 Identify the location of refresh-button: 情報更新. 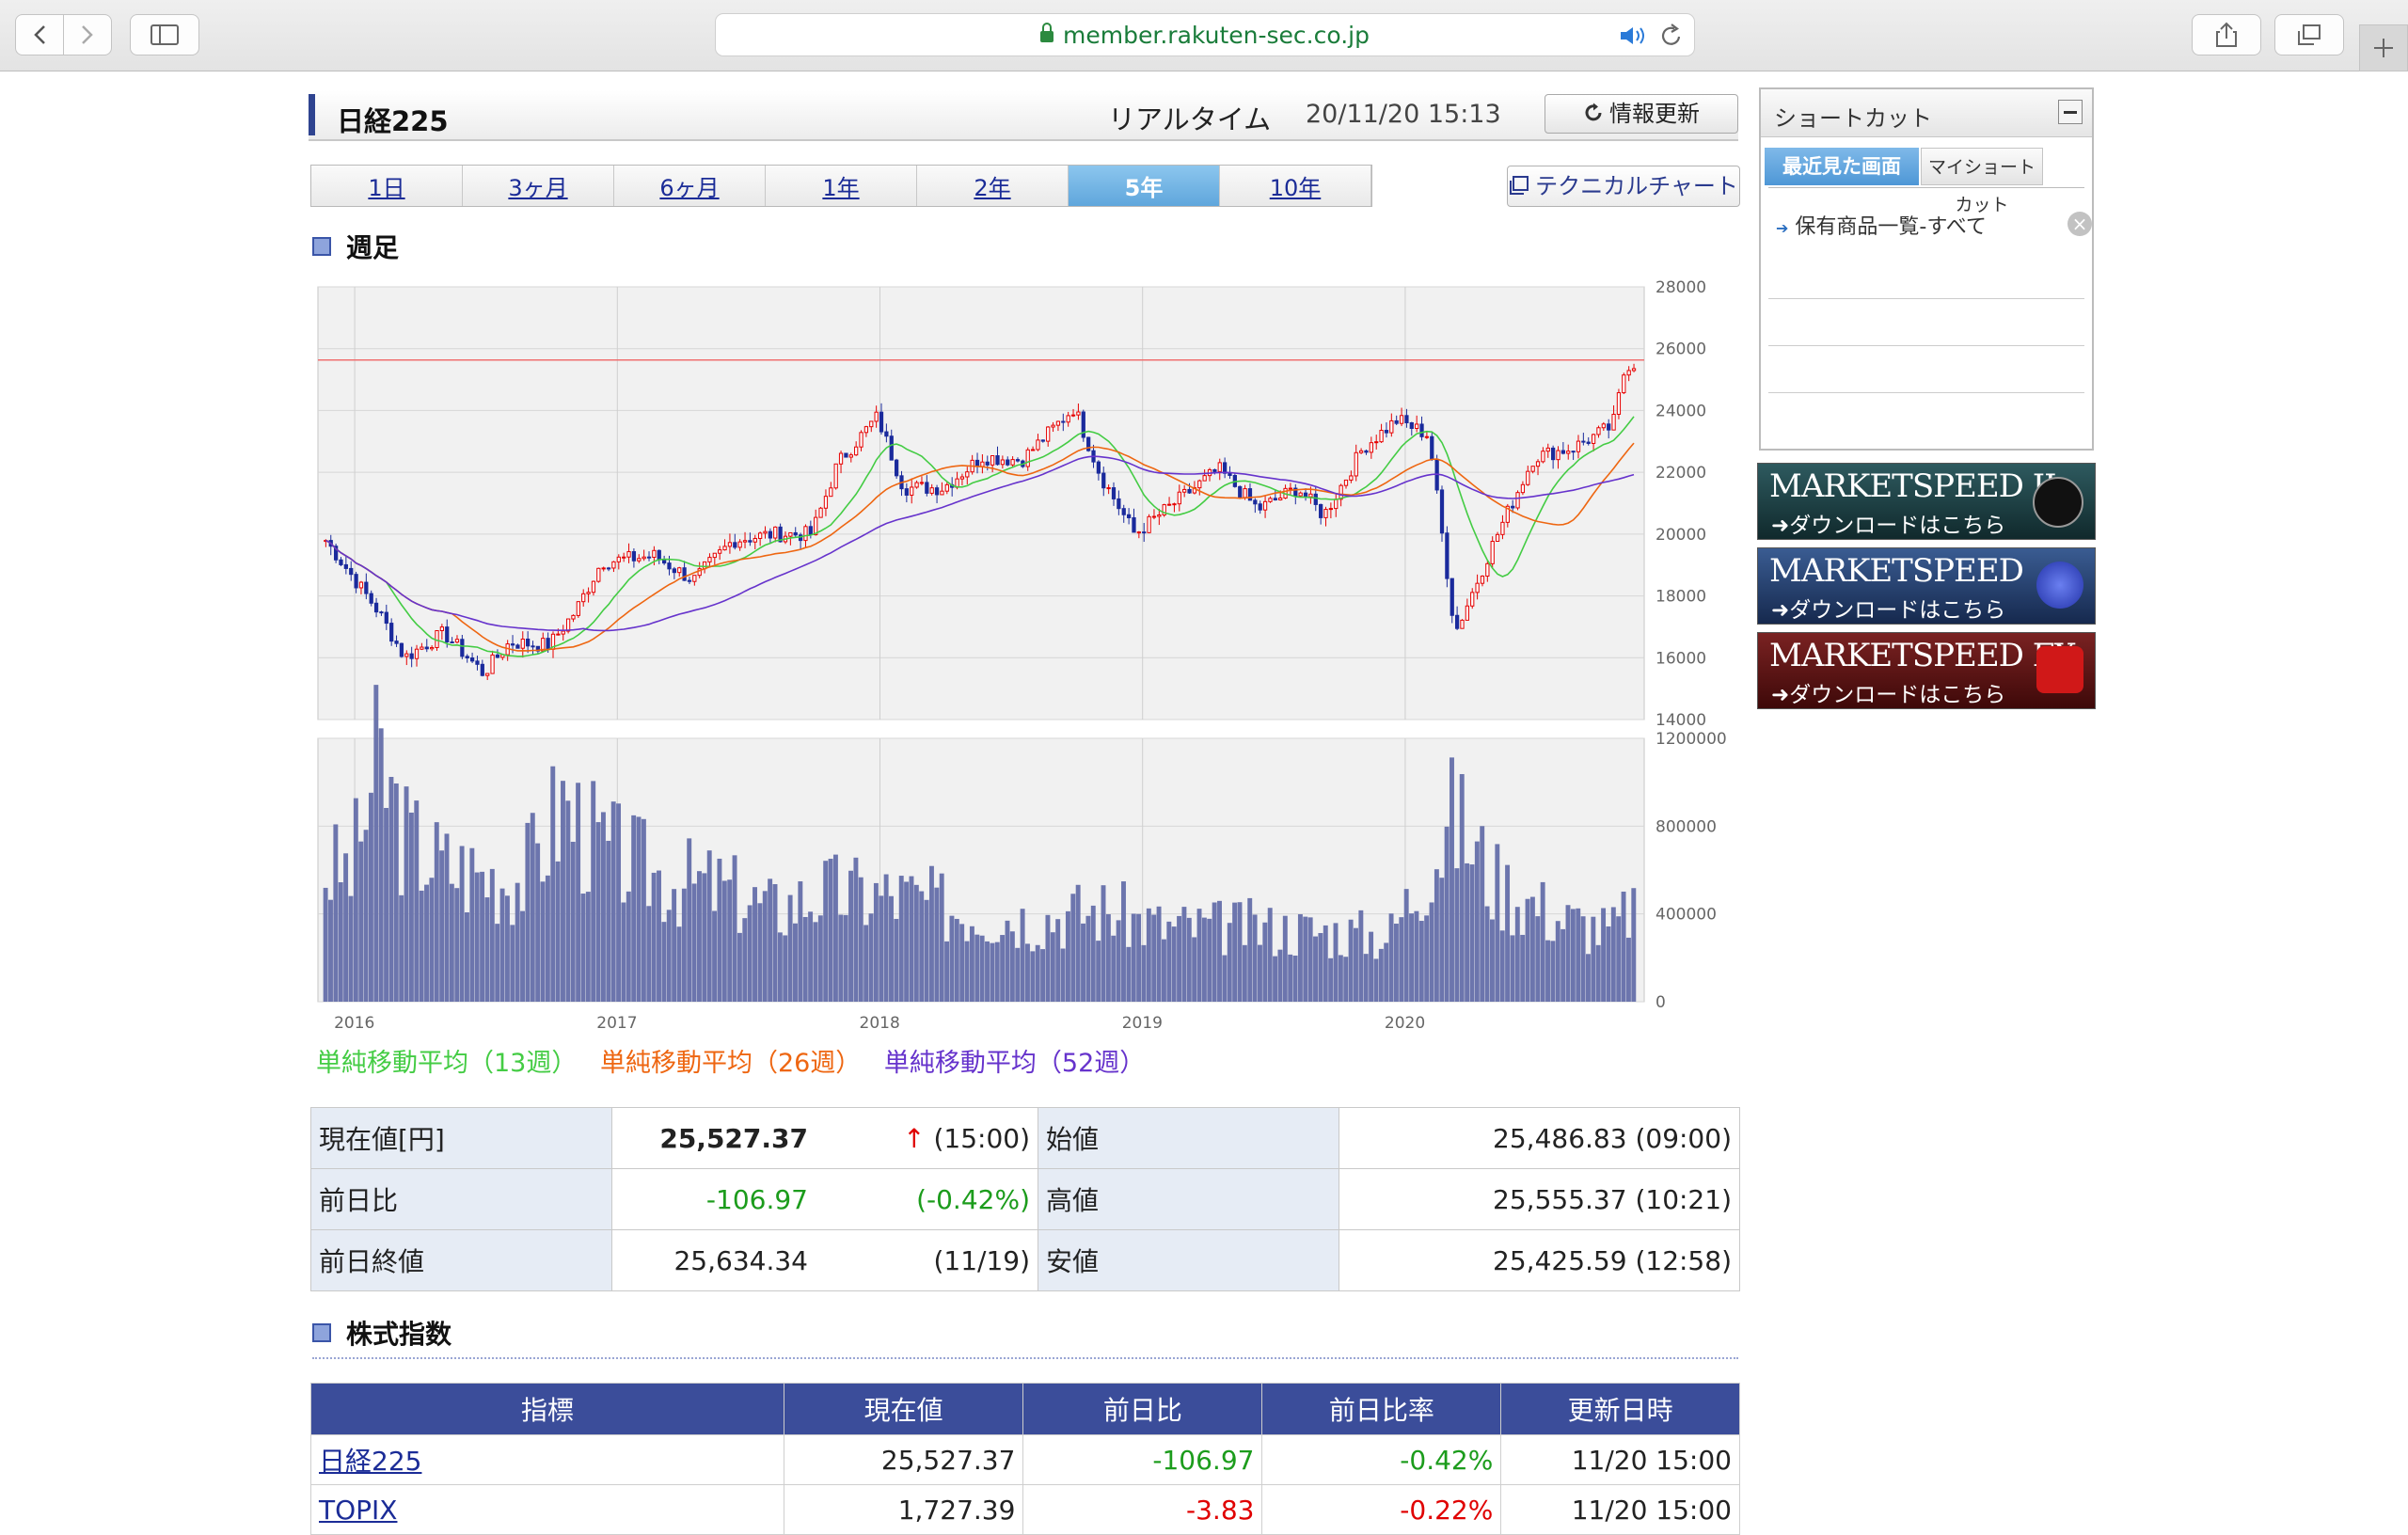
(1642, 114).